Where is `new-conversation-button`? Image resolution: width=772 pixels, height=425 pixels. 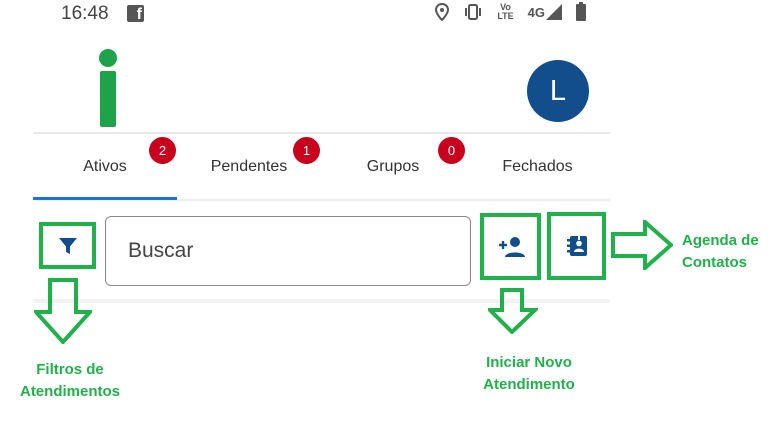
new-conversation-button is located at coordinates (510, 246).